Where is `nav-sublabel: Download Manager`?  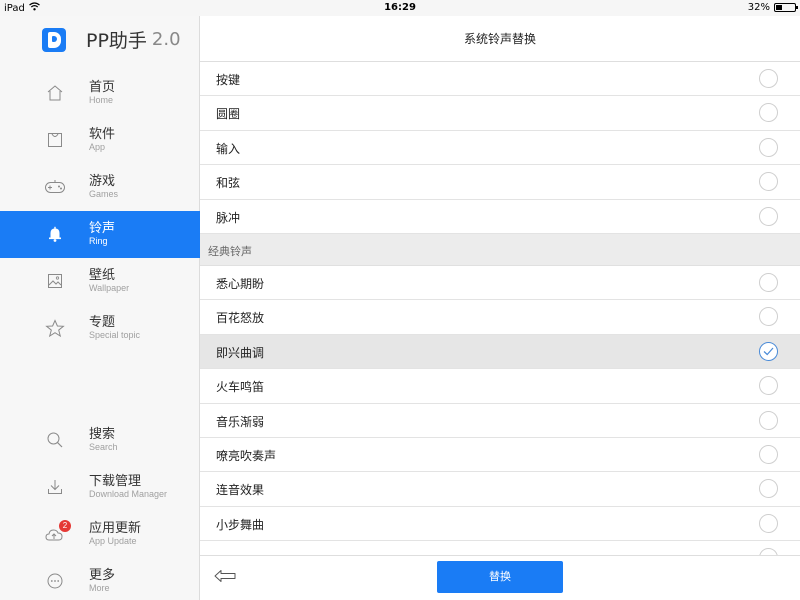 nav-sublabel: Download Manager is located at coordinates (128, 494).